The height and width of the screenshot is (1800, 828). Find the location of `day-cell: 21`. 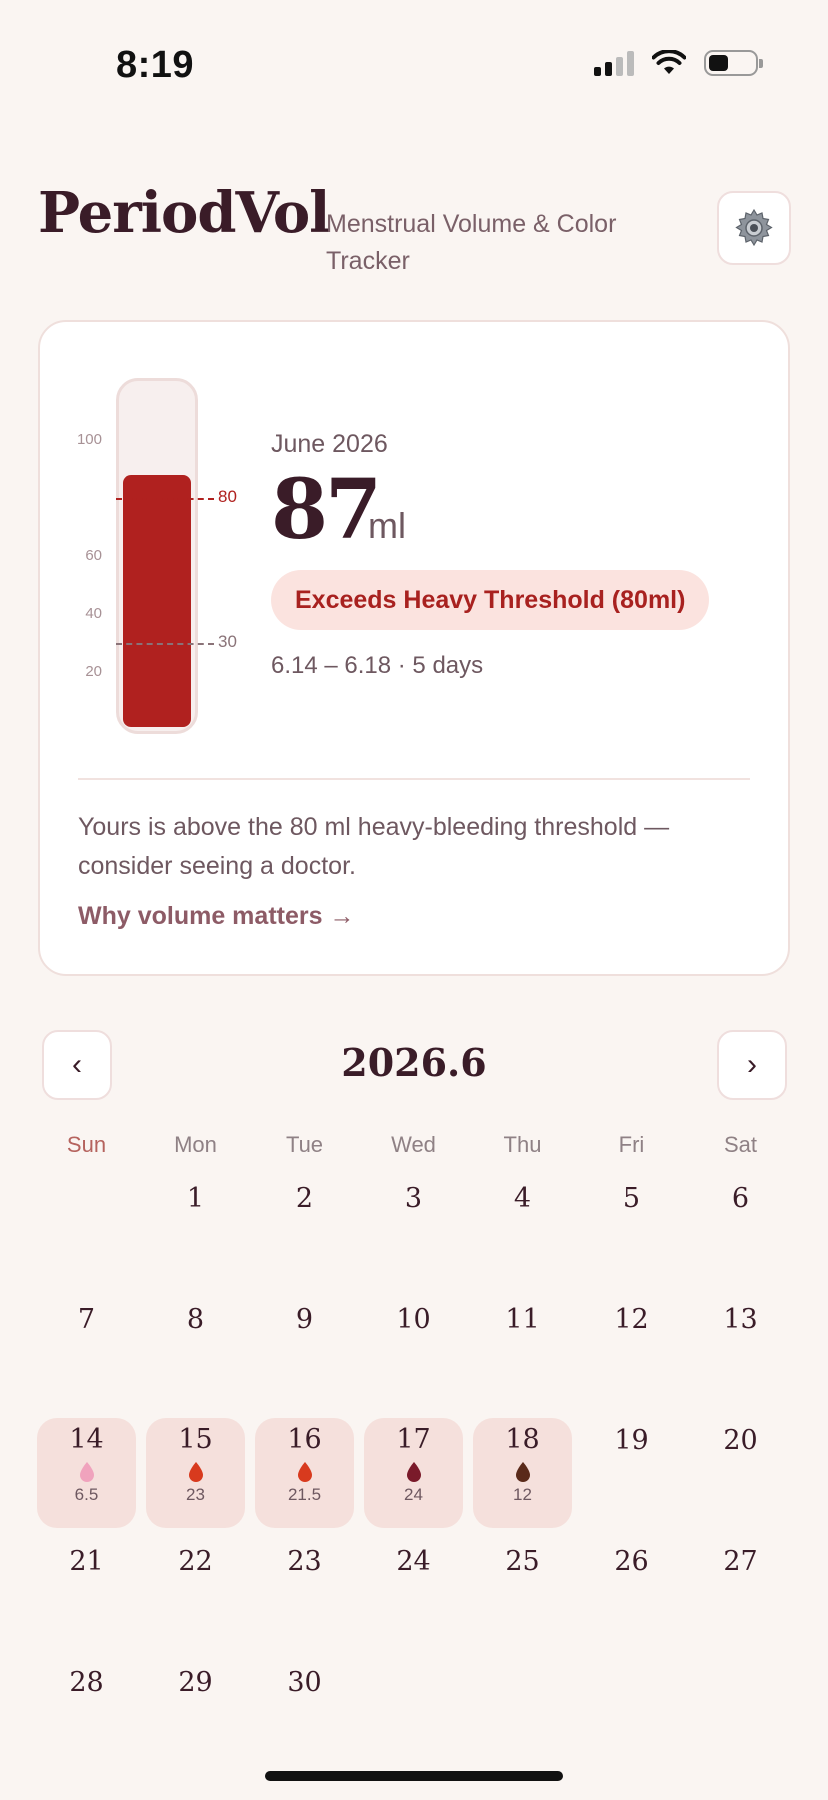

day-cell: 21 is located at coordinates (86, 1593).